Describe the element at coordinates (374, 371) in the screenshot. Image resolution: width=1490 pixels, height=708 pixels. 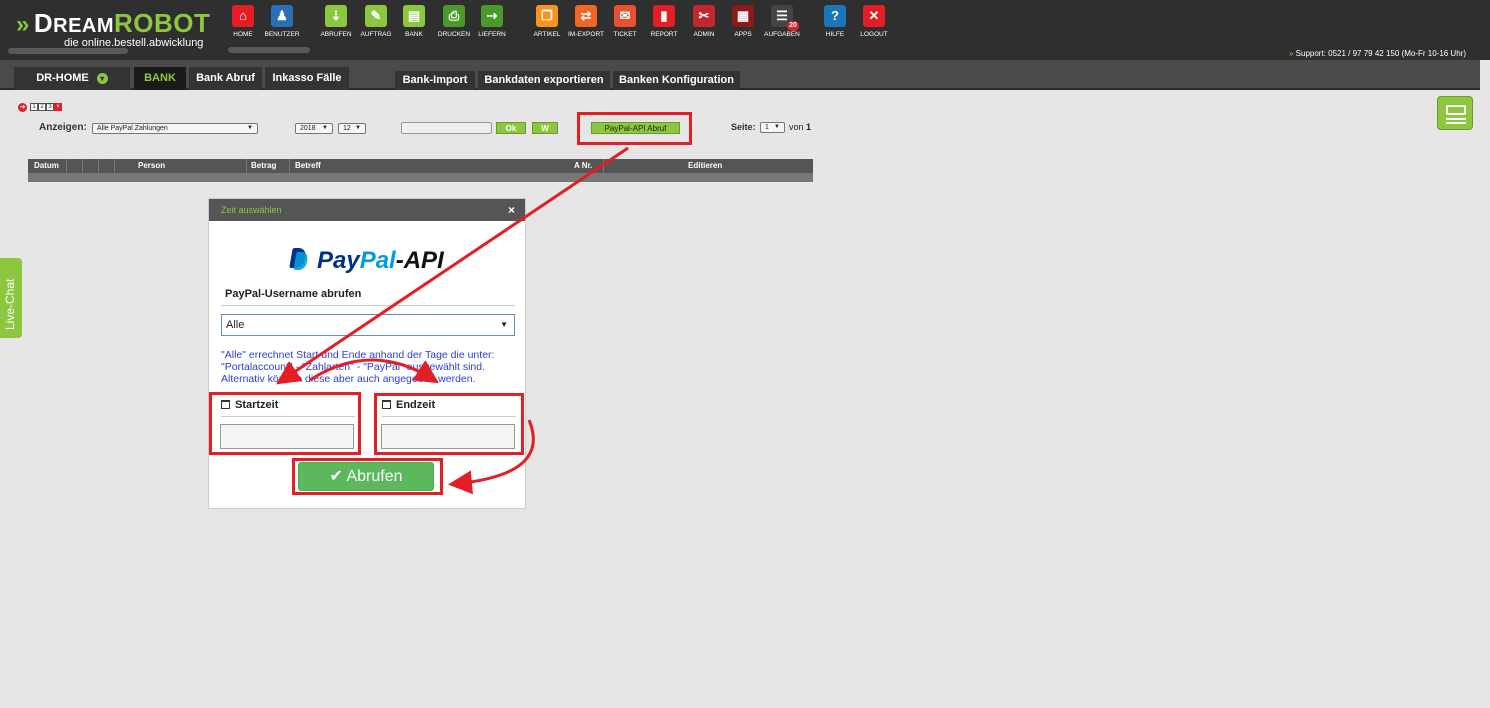
I see `arrow-to-endzeit` at that location.